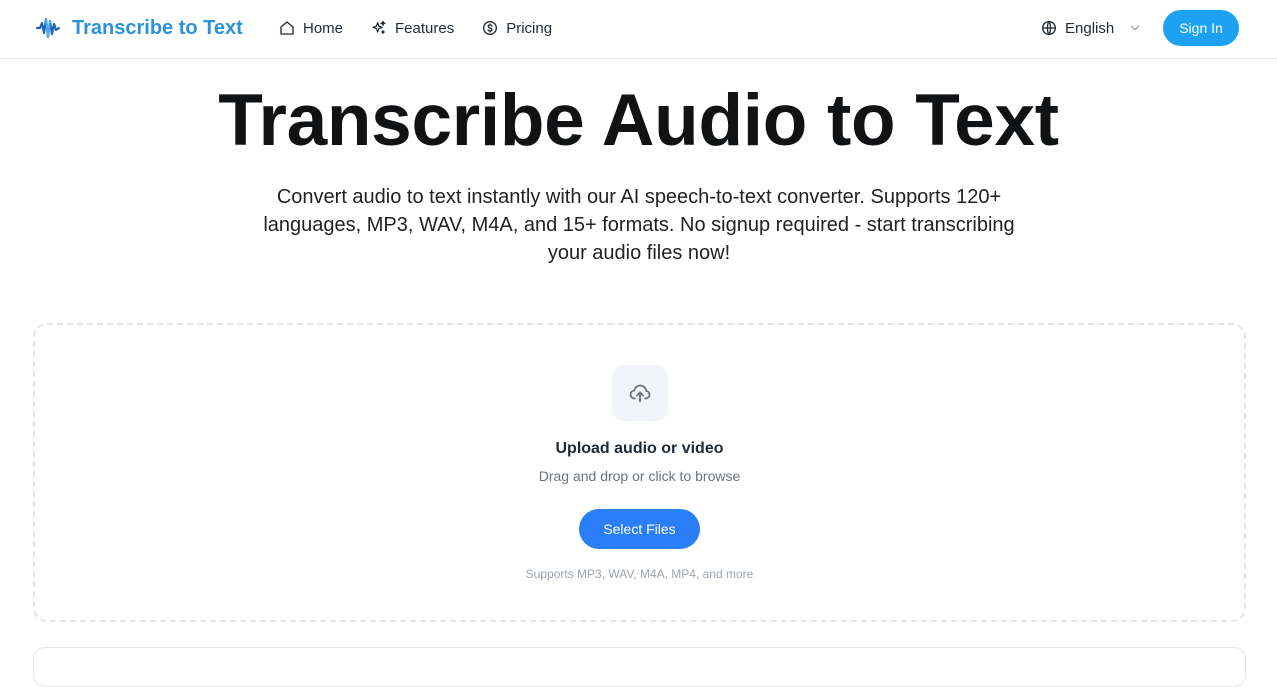 This screenshot has height=687, width=1277. What do you see at coordinates (639, 476) in the screenshot?
I see `upload-description: Drag and drop or click to browse` at bounding box center [639, 476].